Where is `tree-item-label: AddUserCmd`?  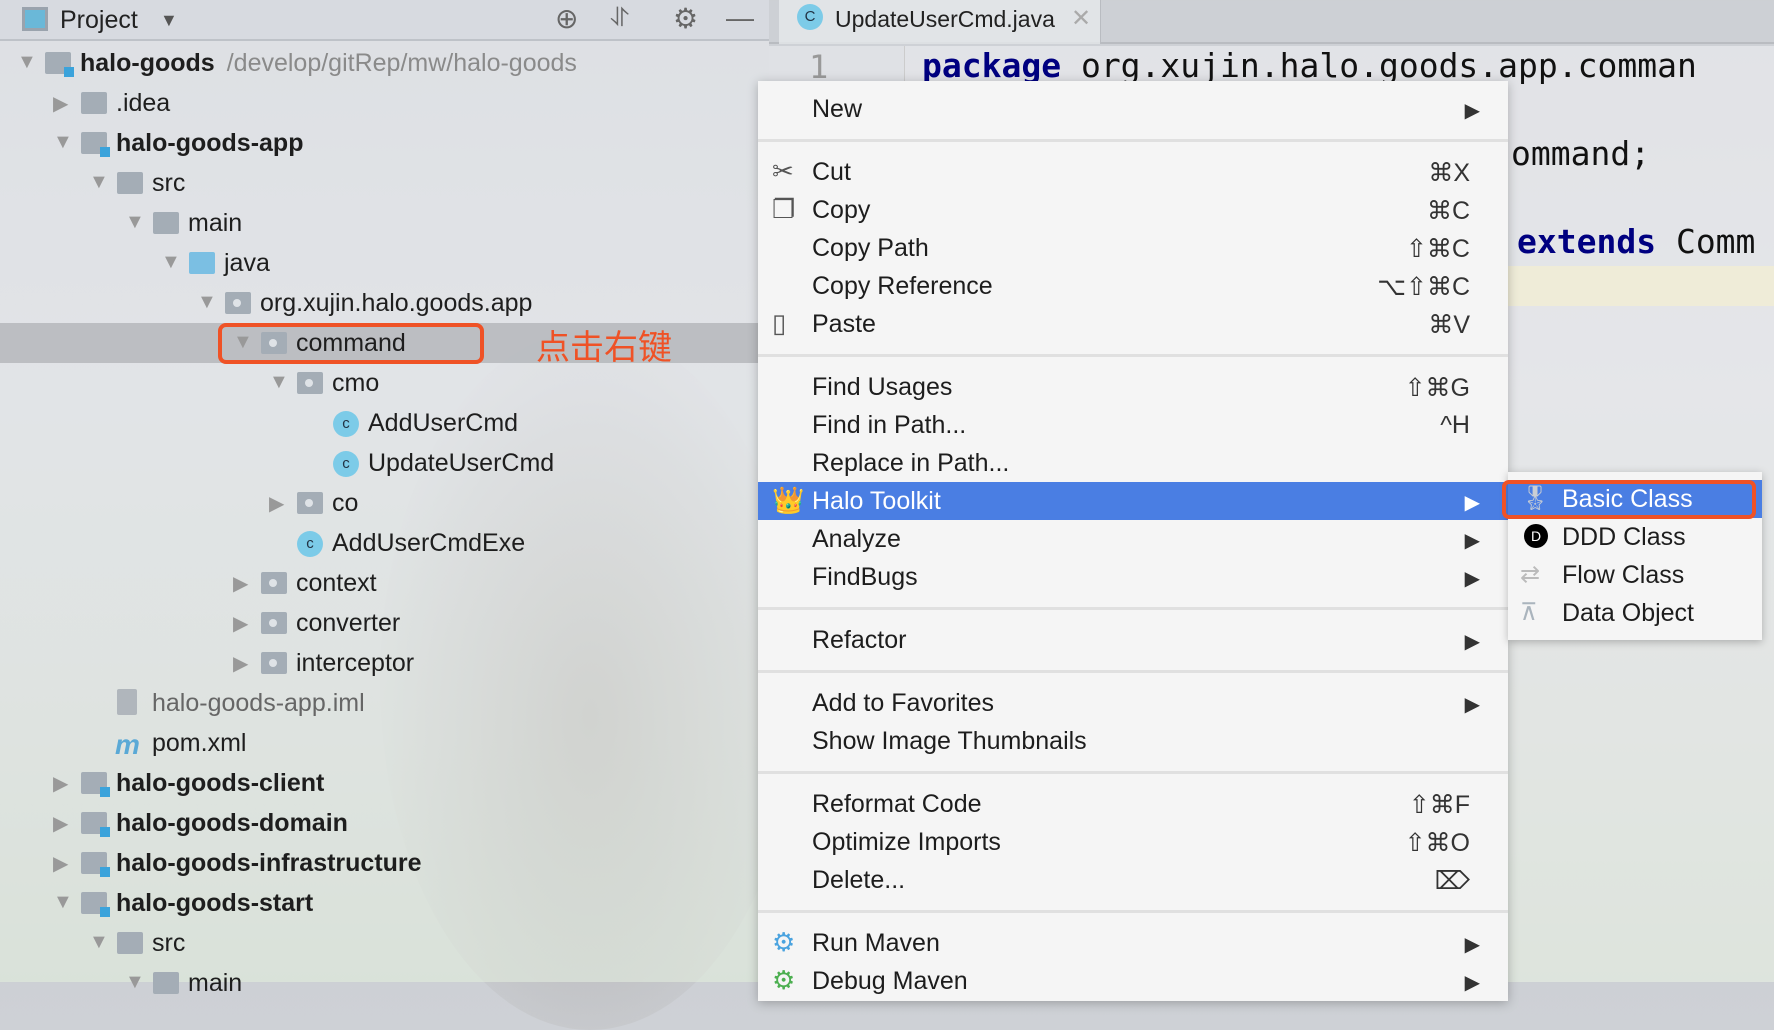
tree-item-label: AddUserCmd is located at coordinates (443, 423).